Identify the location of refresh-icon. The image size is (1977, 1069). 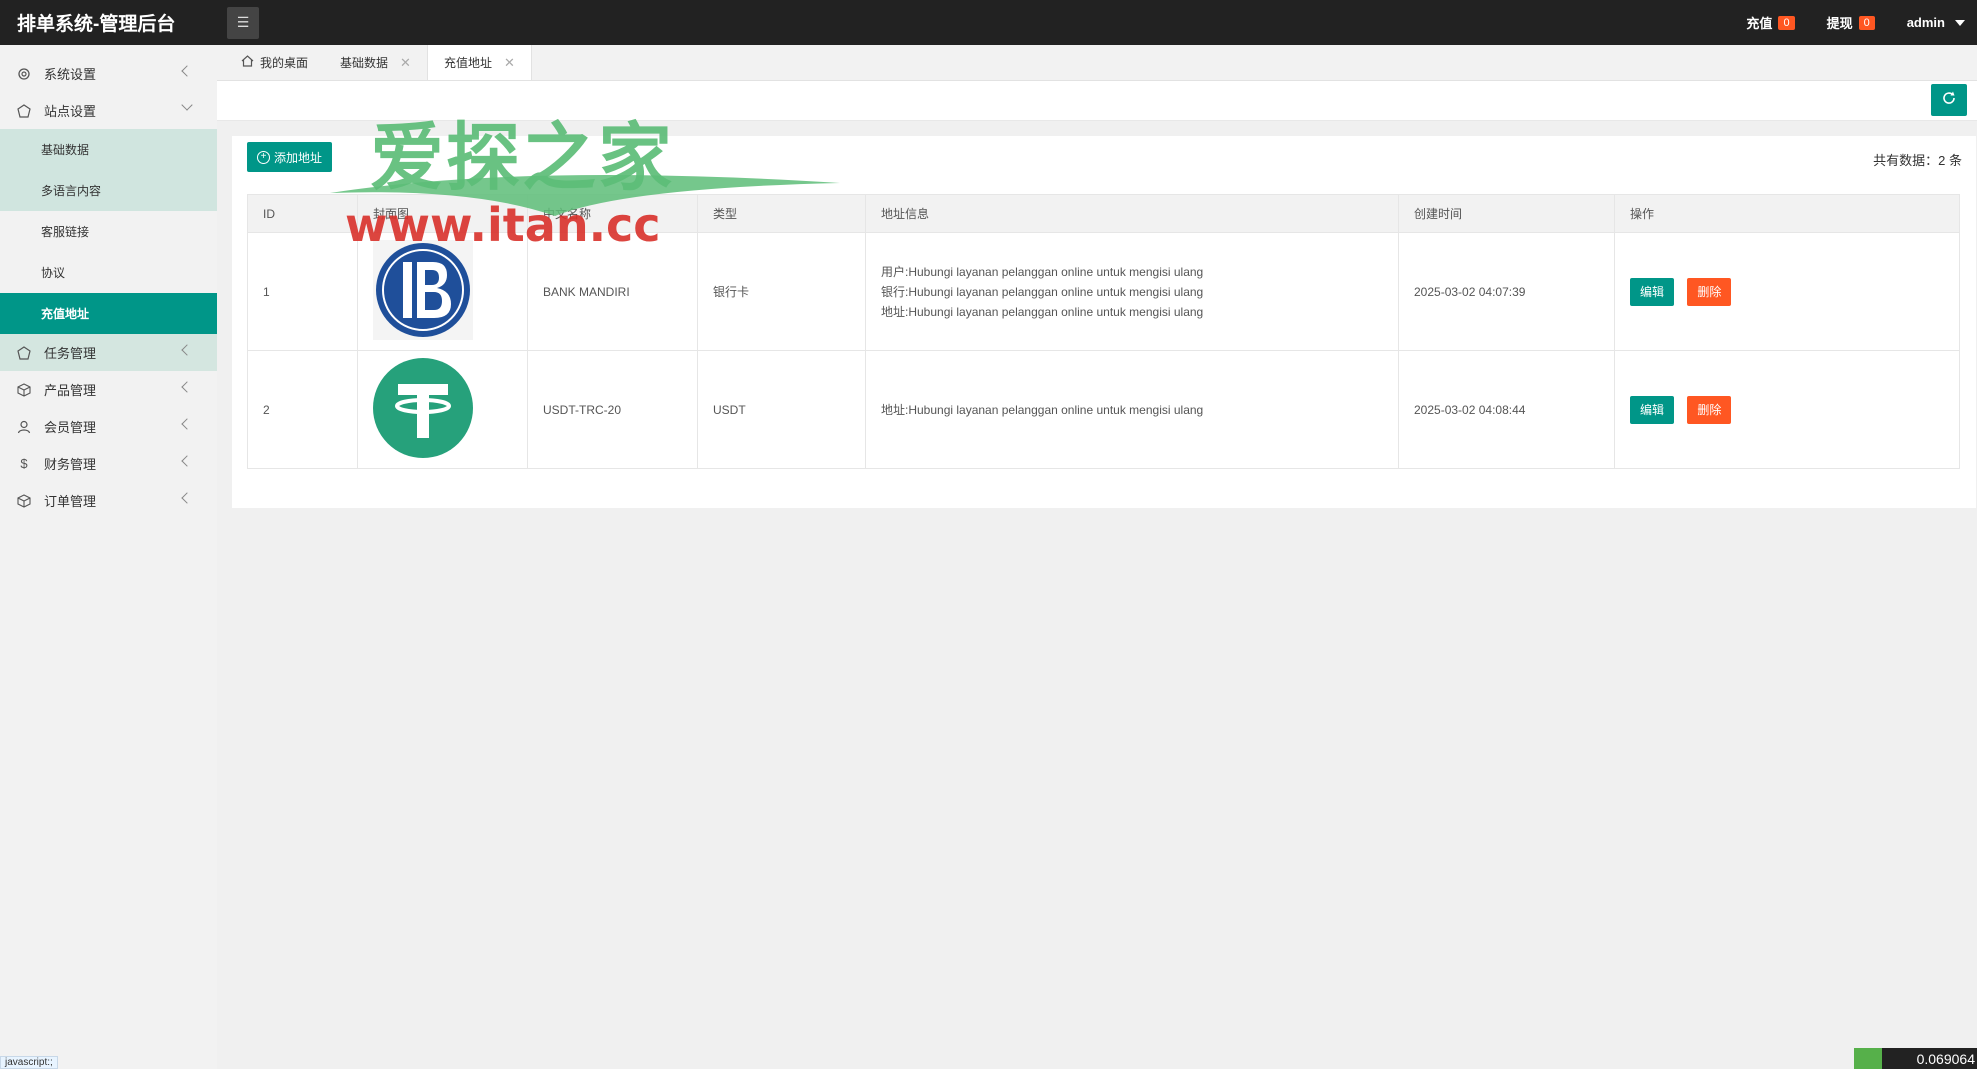
(1949, 100).